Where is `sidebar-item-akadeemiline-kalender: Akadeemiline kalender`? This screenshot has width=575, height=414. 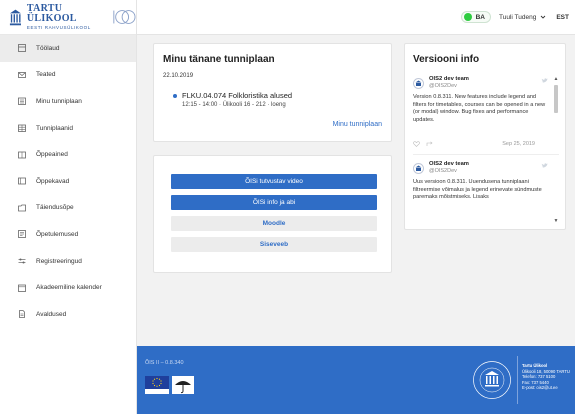 sidebar-item-akadeemiline-kalender: Akadeemiline kalender is located at coordinates (68, 287).